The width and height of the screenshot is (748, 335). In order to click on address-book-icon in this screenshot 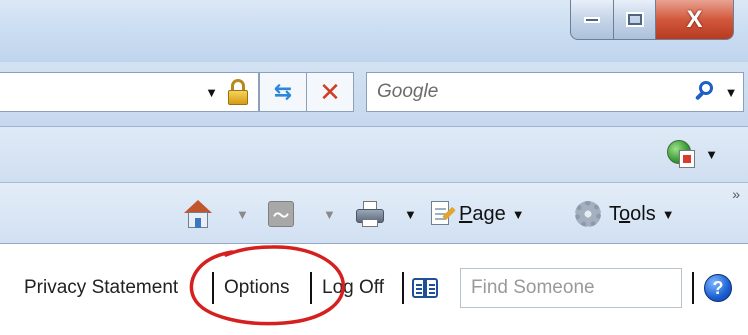, I will do `click(426, 287)`.